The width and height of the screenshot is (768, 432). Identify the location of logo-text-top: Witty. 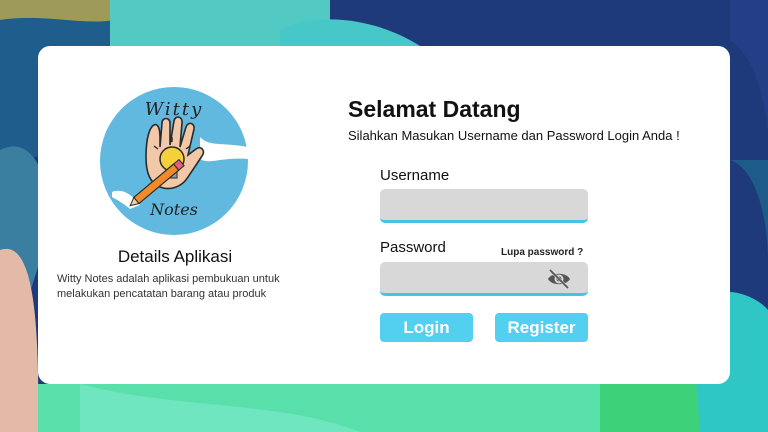
(174, 109).